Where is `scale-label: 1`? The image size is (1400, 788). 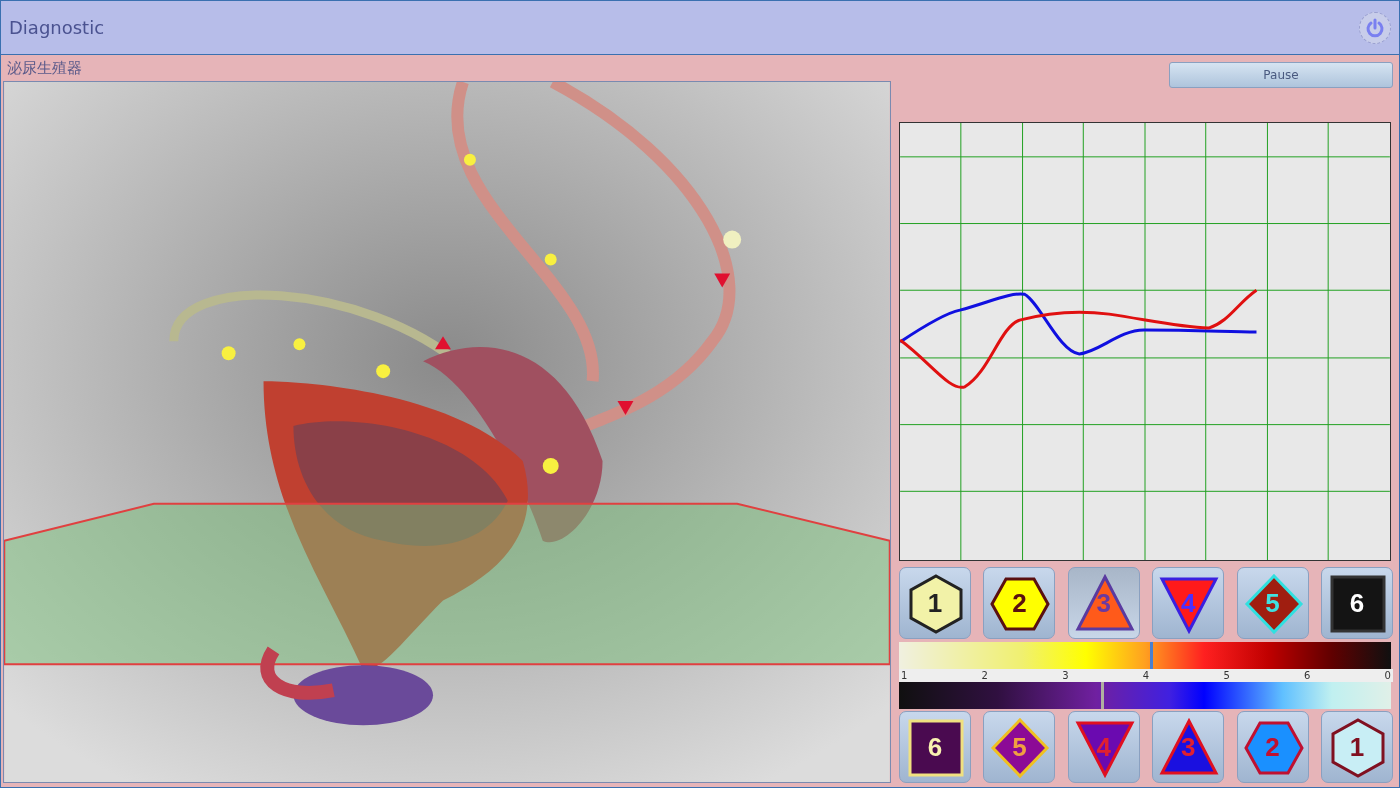
scale-label: 1 is located at coordinates (904, 675).